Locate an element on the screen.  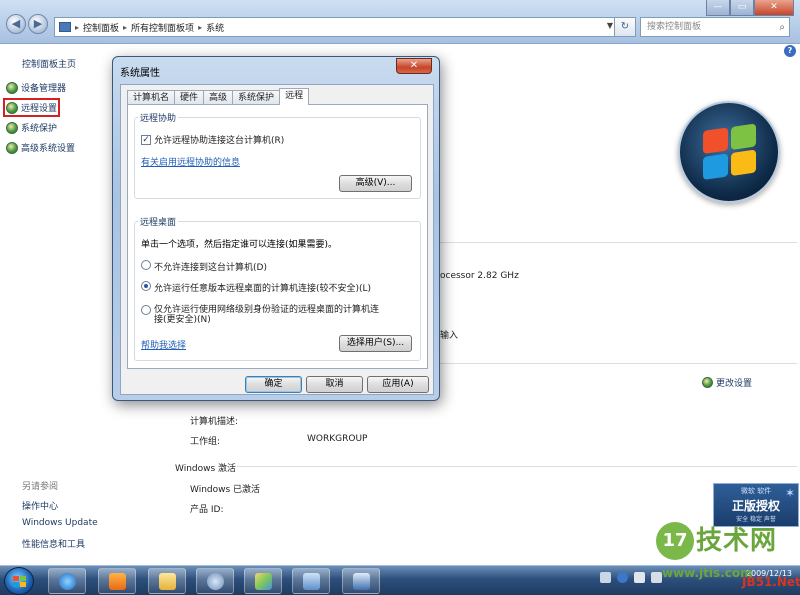
change-settings-link: 更改设置 is located at coordinates (727, 382).